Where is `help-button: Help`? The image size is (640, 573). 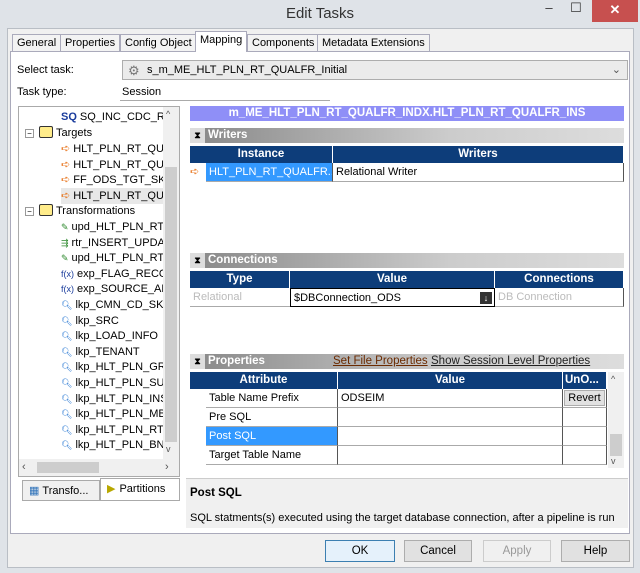 help-button: Help is located at coordinates (595, 551).